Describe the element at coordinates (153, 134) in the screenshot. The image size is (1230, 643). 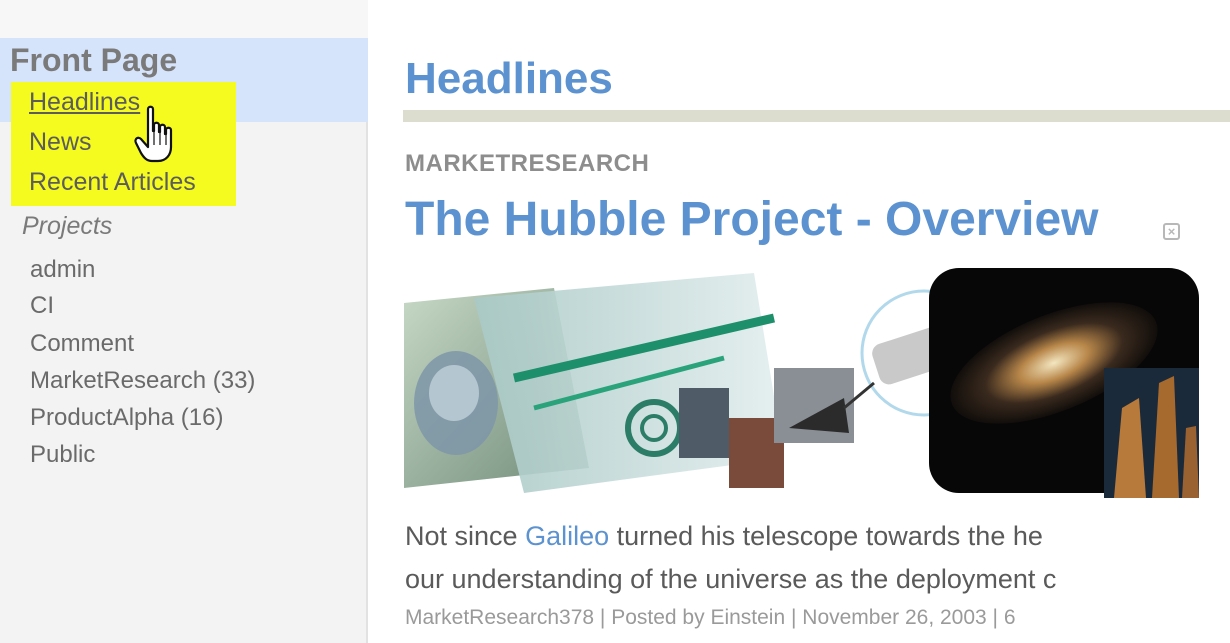
I see `hand-pointer-icon` at that location.